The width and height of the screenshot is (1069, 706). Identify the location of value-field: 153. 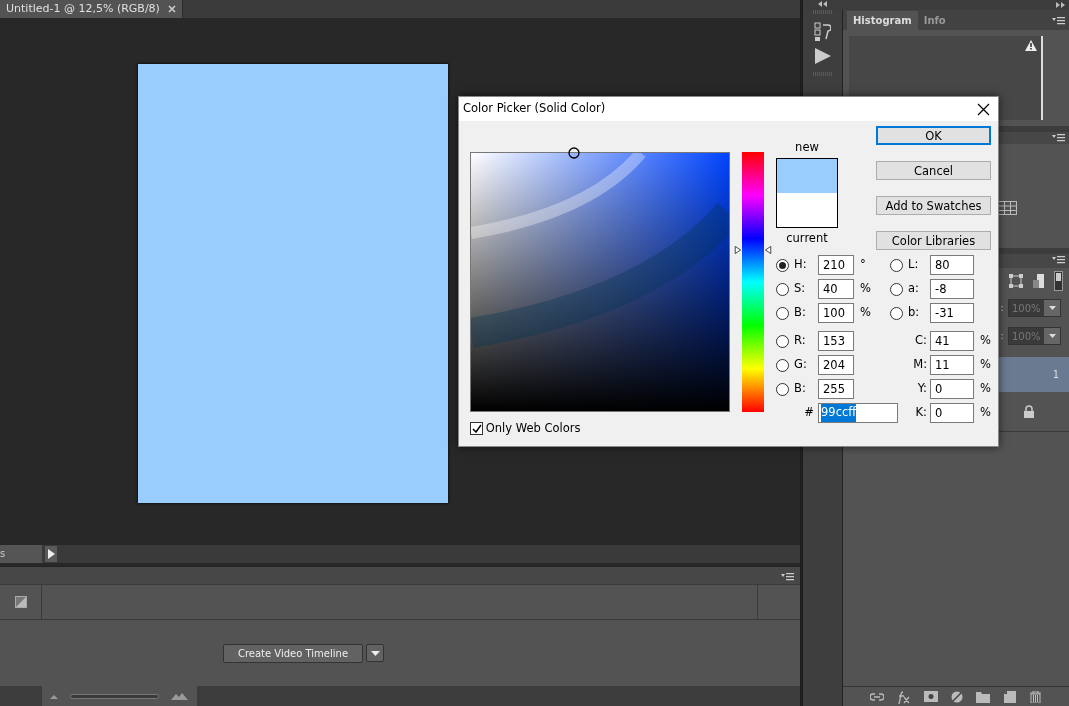
(836, 341).